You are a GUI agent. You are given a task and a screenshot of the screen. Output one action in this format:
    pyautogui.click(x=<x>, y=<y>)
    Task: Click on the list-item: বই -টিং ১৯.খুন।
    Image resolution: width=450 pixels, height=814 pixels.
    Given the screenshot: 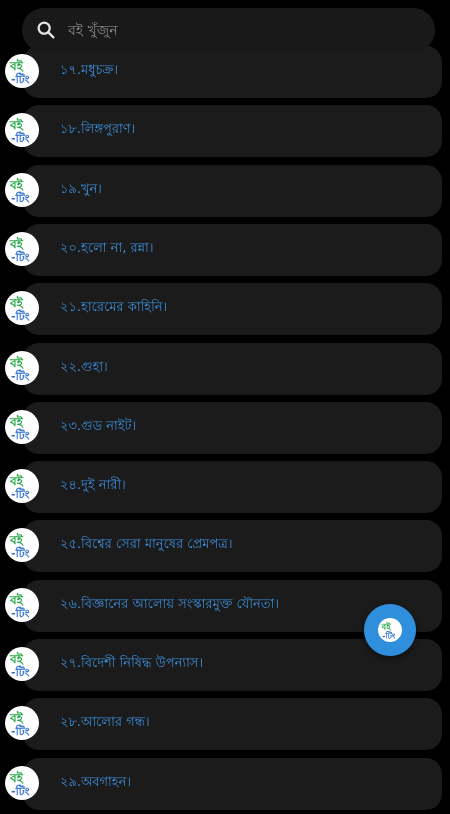 What is the action you would take?
    pyautogui.click(x=225, y=191)
    